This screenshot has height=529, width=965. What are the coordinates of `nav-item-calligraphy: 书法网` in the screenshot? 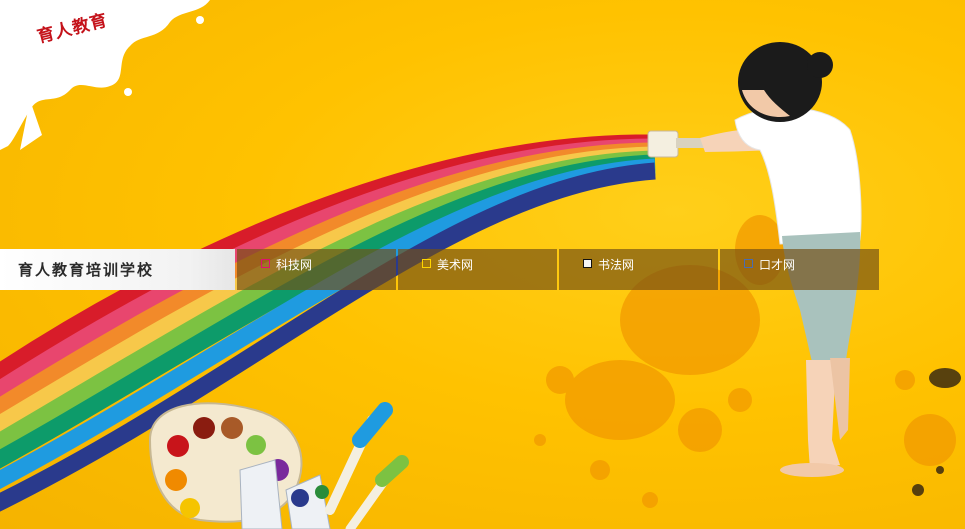 It's located at (638, 269).